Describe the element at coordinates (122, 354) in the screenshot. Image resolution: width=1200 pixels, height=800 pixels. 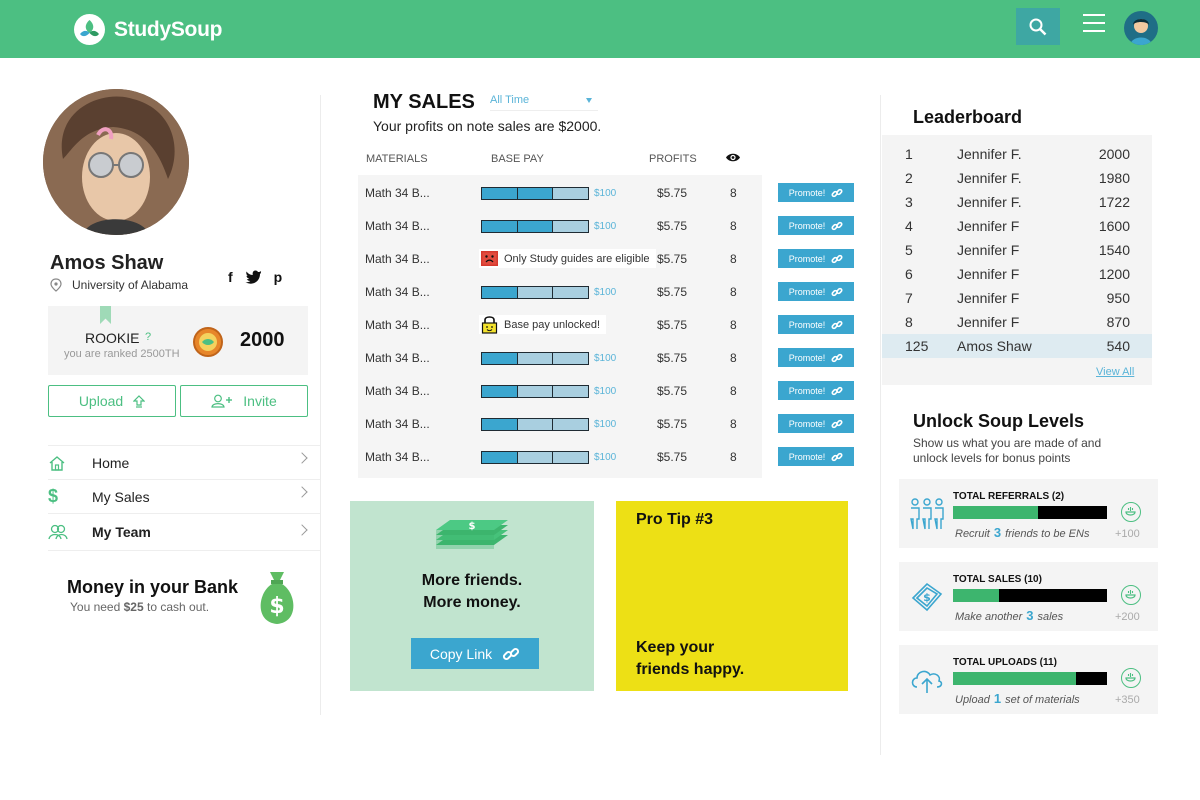
I see `rank-subtitle: you are ranked 2500TH` at that location.